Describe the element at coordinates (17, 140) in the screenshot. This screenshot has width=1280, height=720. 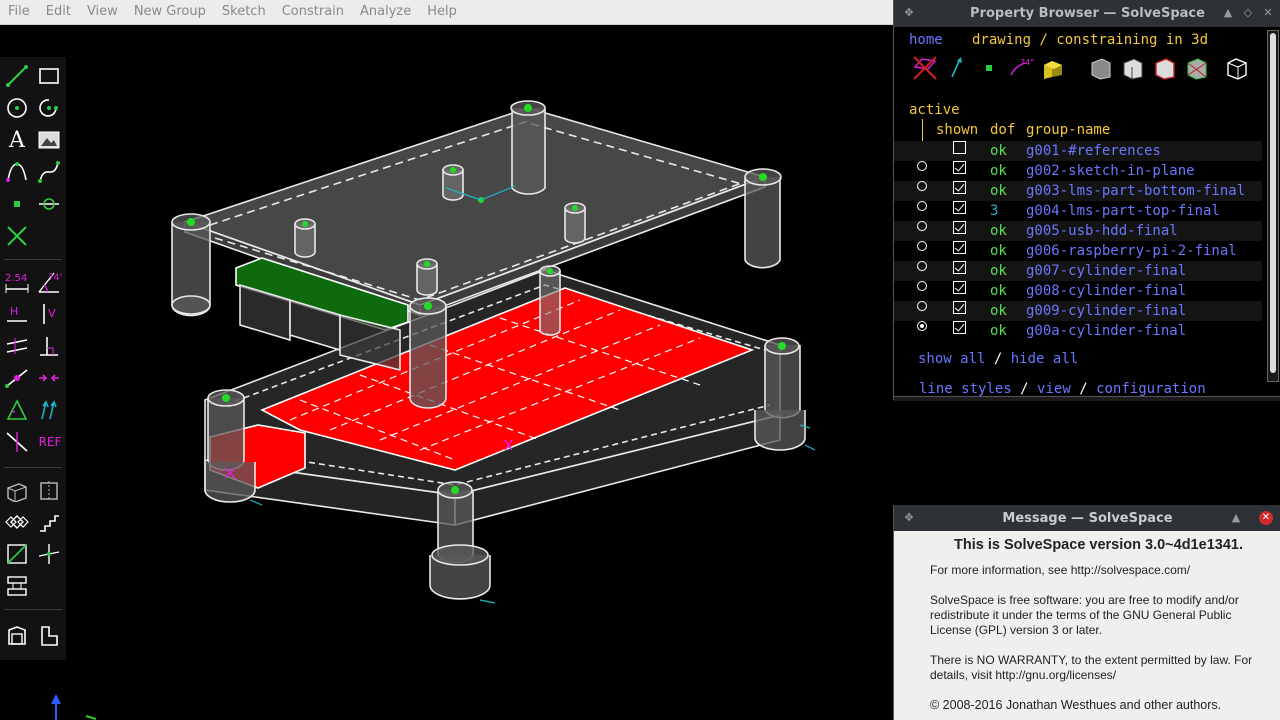
I see `text-tool: A` at that location.